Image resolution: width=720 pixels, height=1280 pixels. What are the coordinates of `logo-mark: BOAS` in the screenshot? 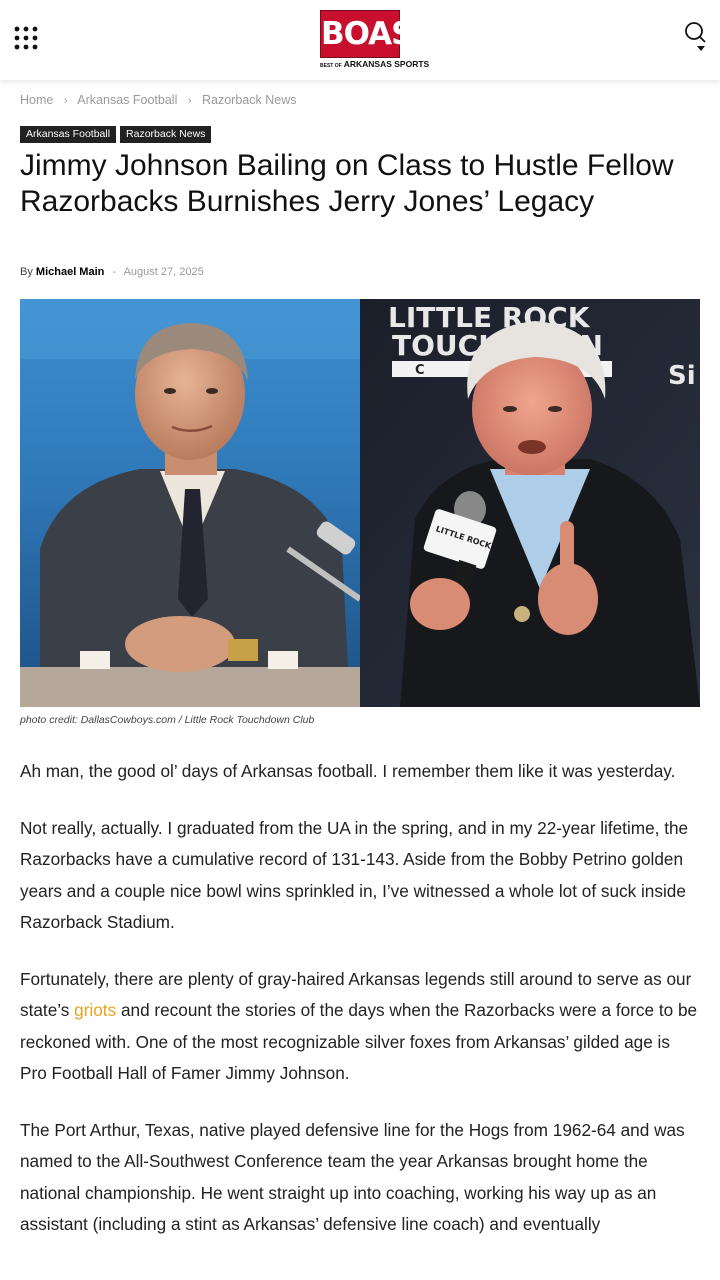 It's located at (366, 34).